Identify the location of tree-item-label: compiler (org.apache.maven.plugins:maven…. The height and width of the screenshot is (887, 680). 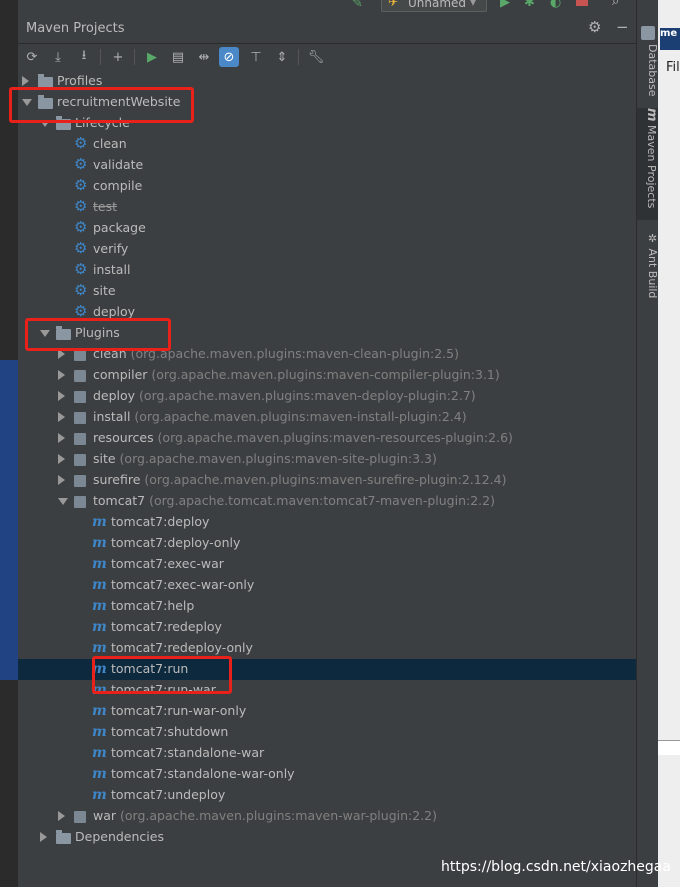
(296, 374).